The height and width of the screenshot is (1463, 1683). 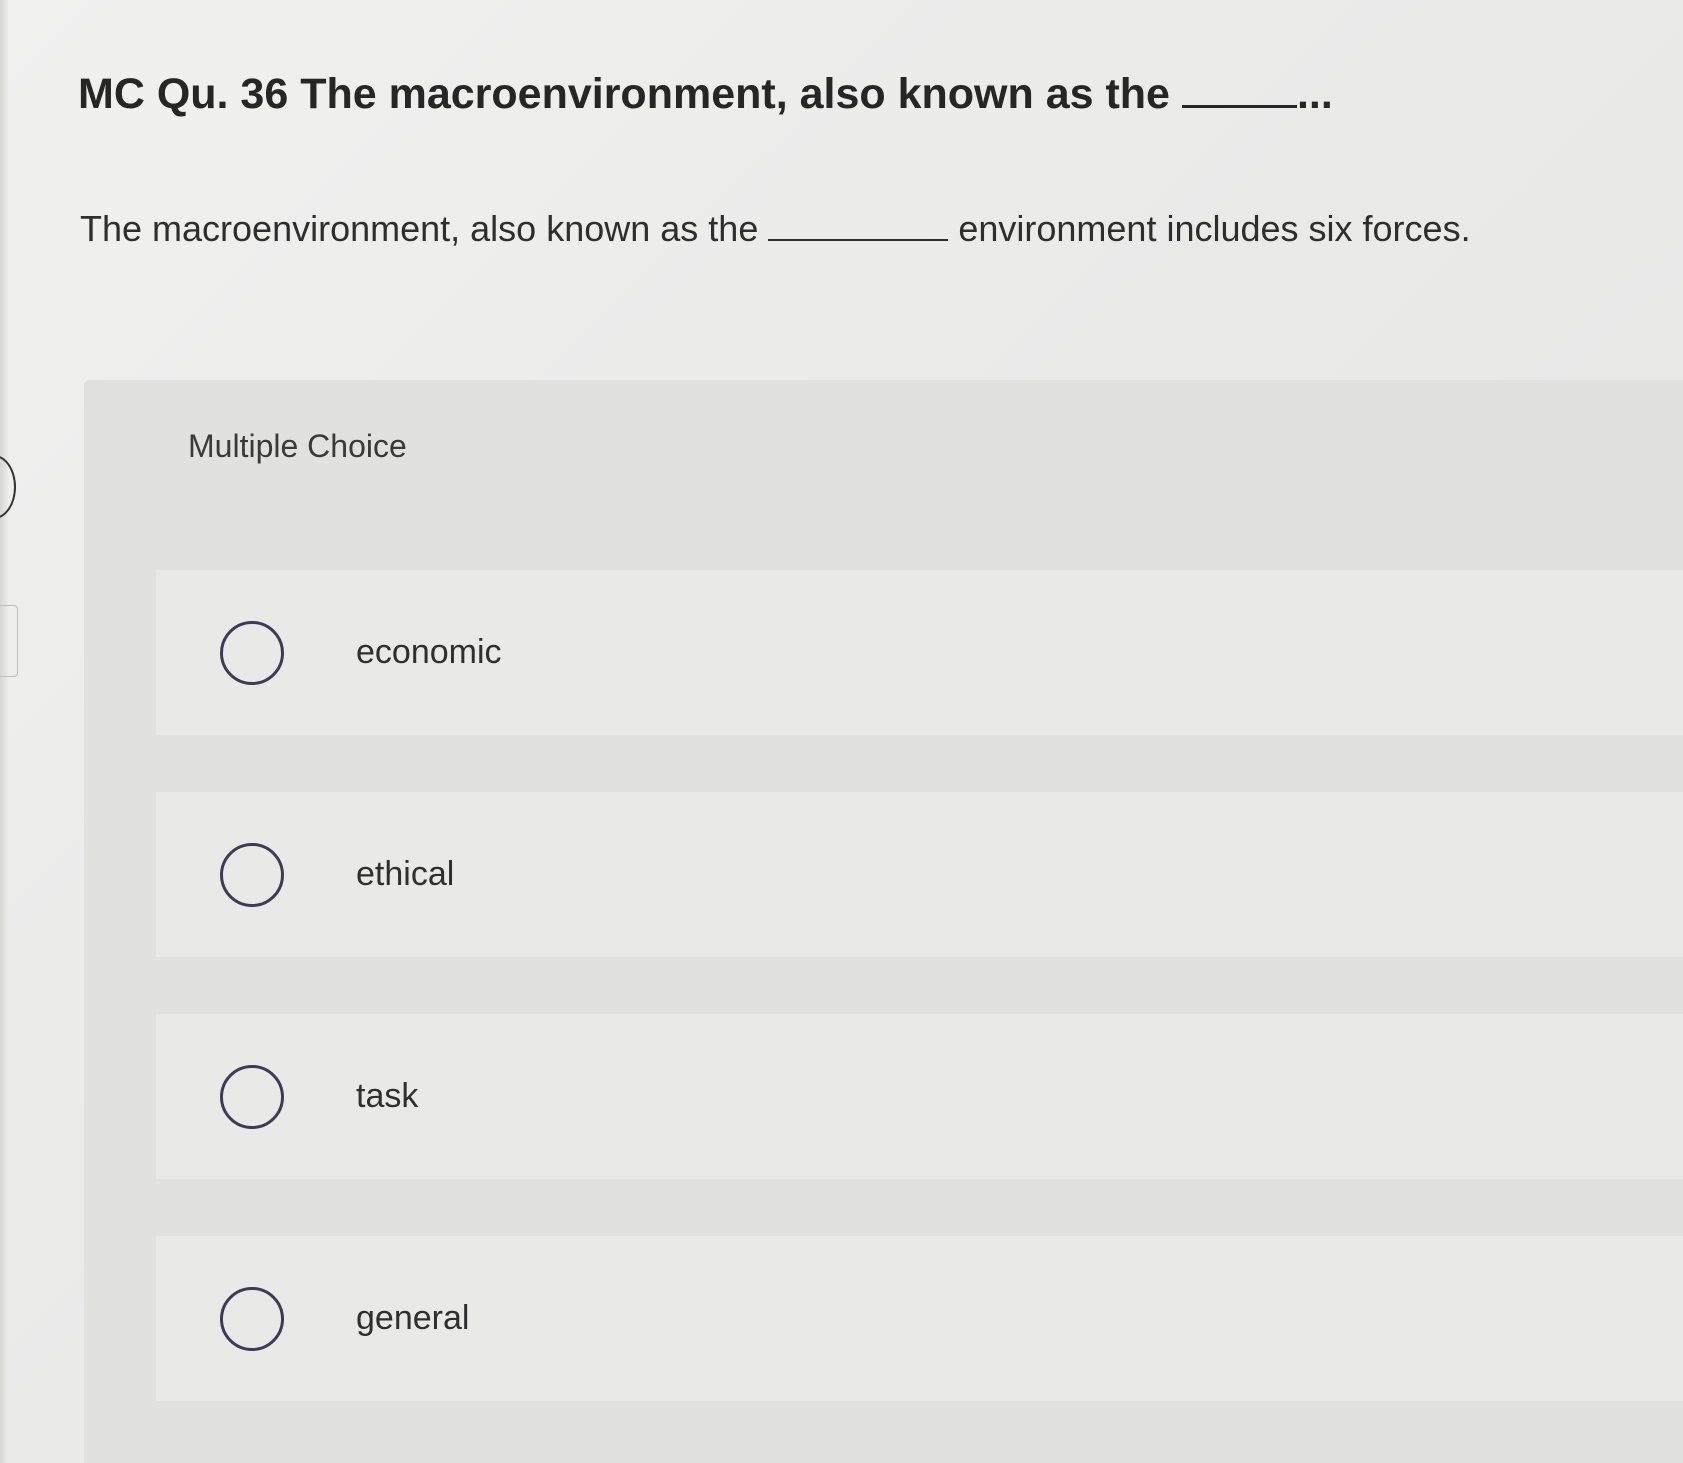 I want to click on side-panel-tab, so click(x=9, y=641).